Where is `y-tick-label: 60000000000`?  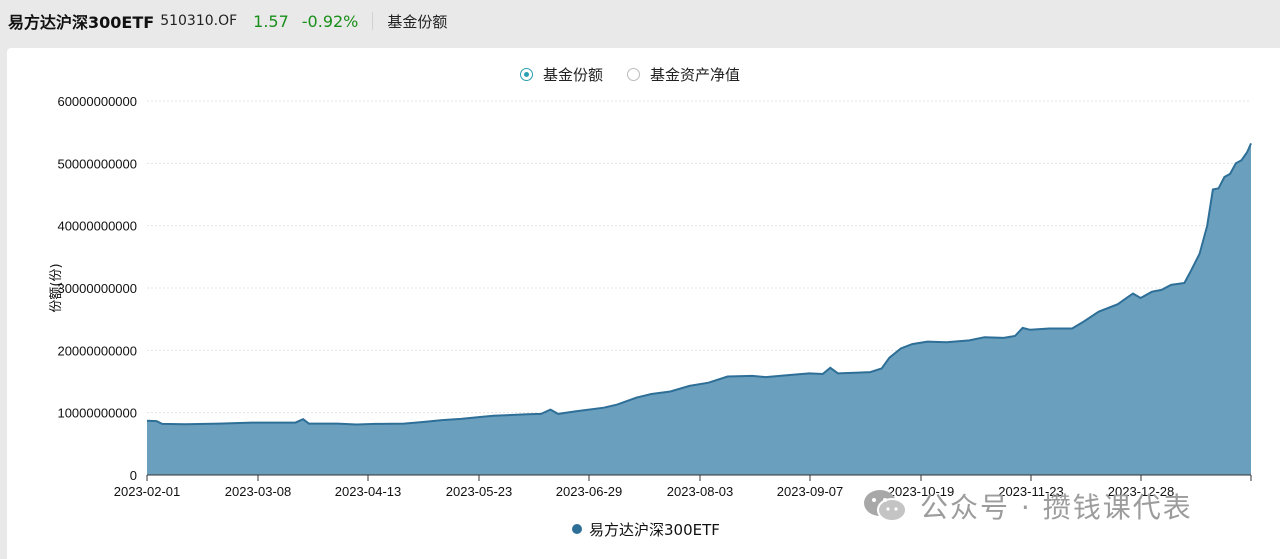 y-tick-label: 60000000000 is located at coordinates (97, 101).